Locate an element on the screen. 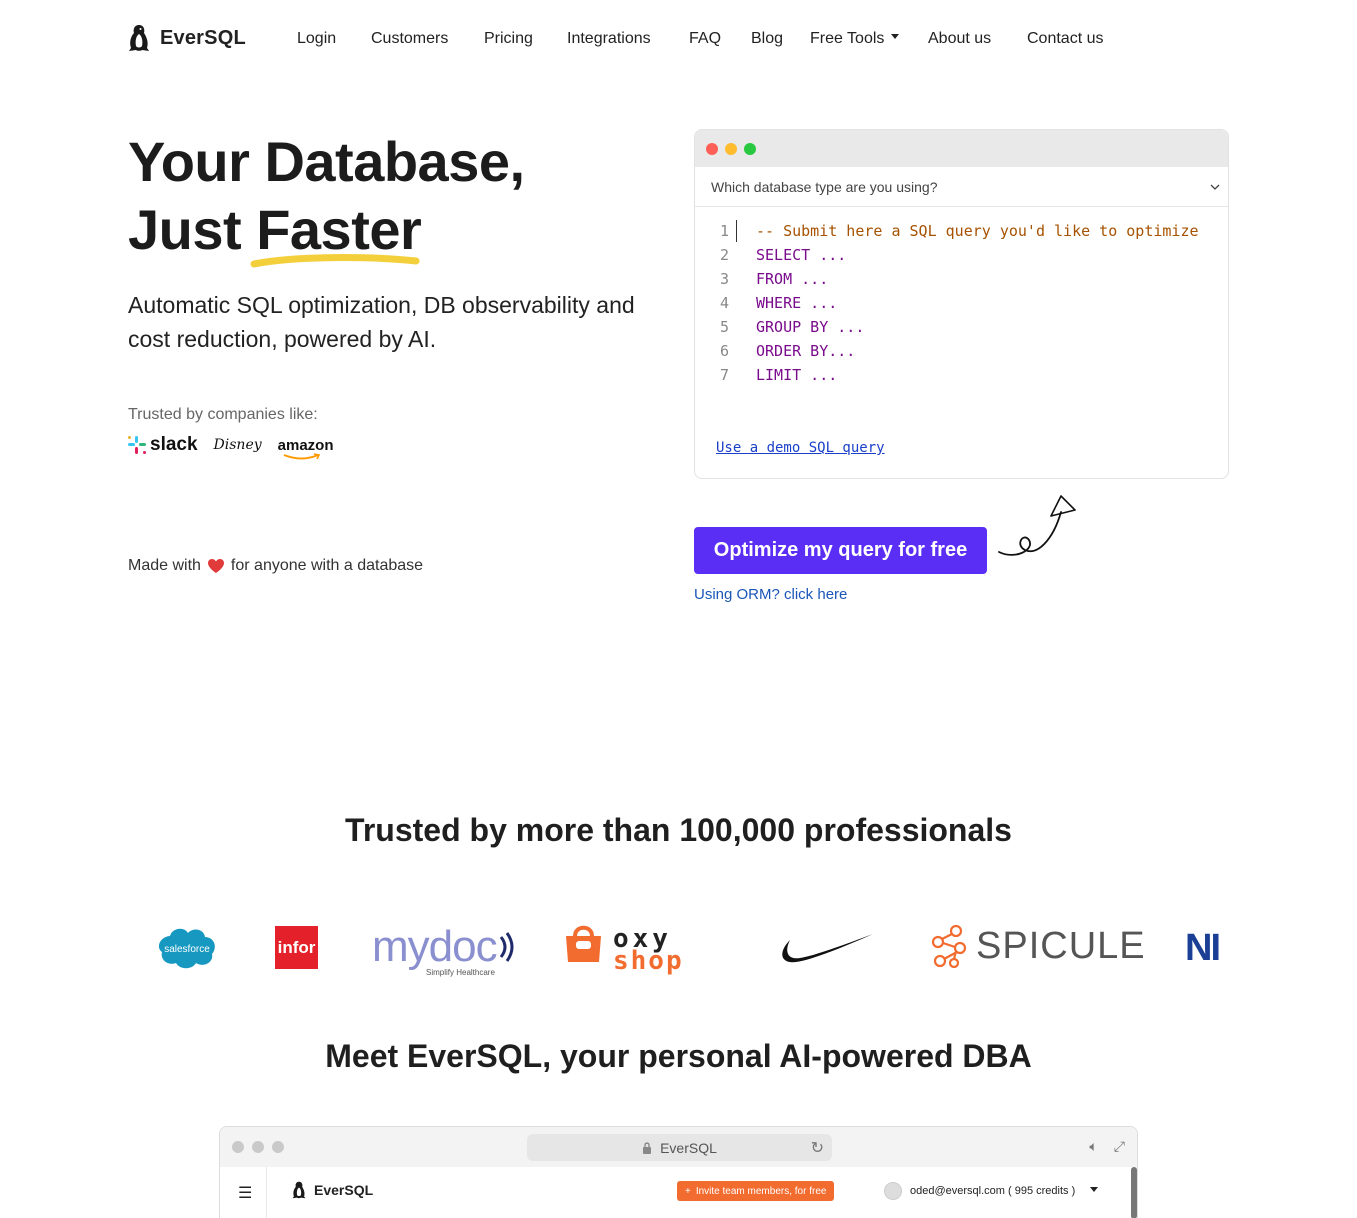 The width and height of the screenshot is (1357, 1218). slack-icon is located at coordinates (137, 445).